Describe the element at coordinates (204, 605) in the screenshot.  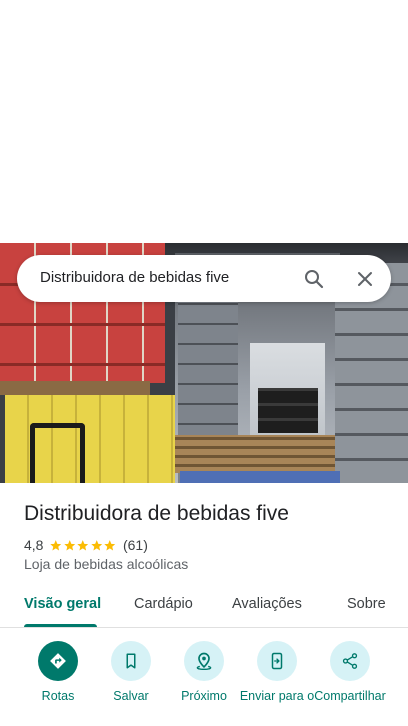
I see `tab-bar: Visão geral Cardápio Avaliações Sobre` at that location.